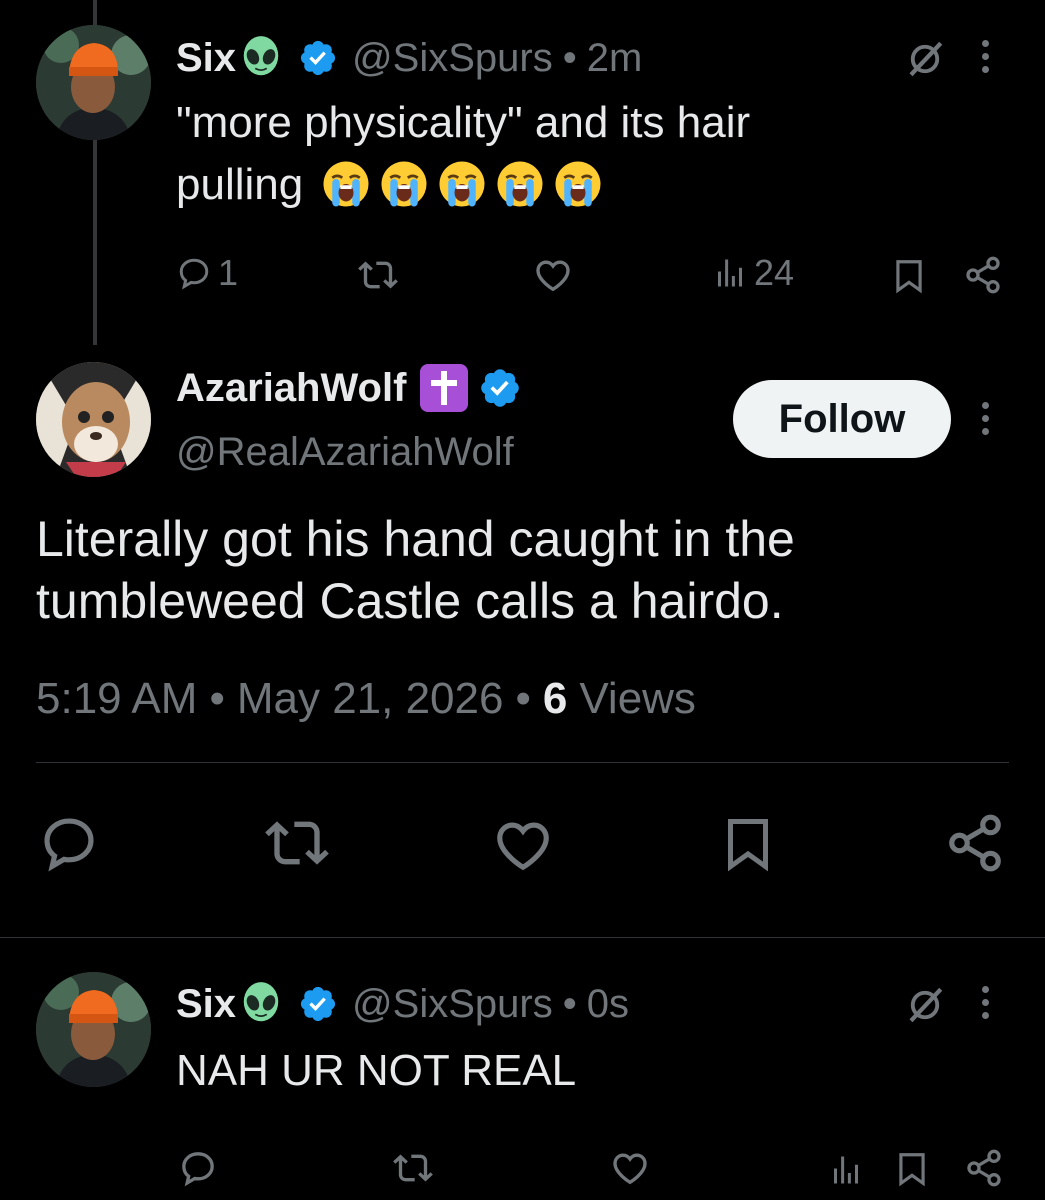 The image size is (1045, 1200). Describe the element at coordinates (615, 58) in the screenshot. I see `tweet-timestamp: 2m` at that location.